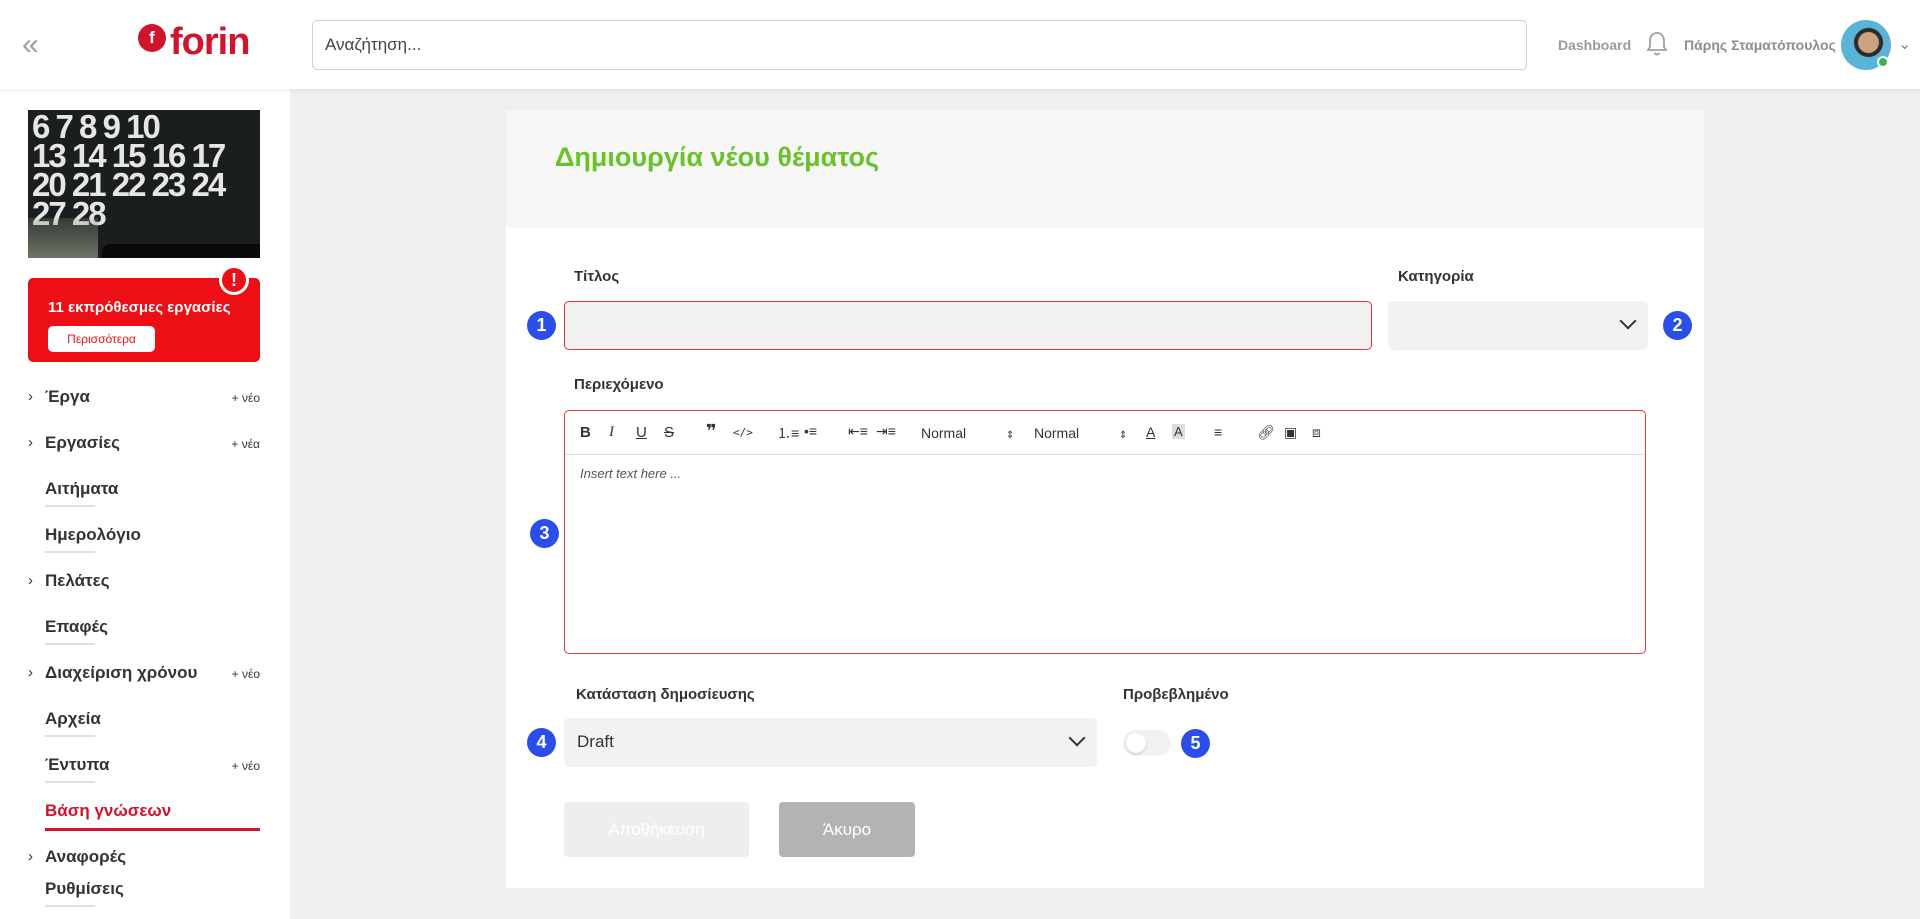  I want to click on sidebar-item-label: Επαφές, so click(77, 626).